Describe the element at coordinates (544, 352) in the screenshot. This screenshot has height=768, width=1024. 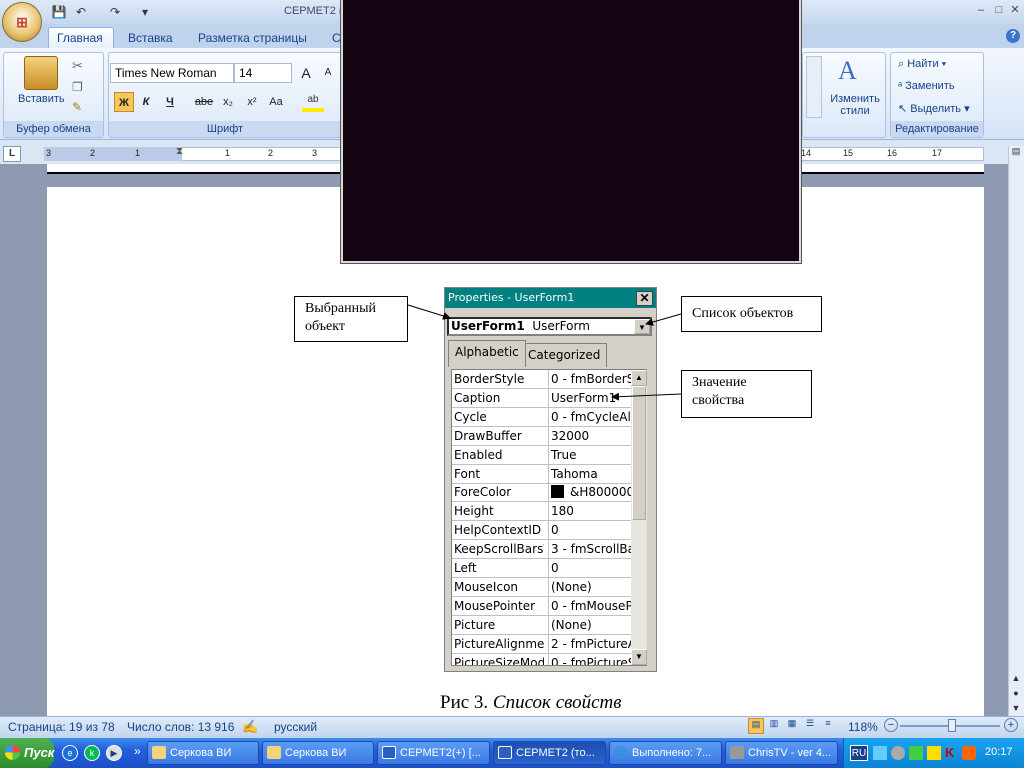
I see `callout-arrows` at that location.